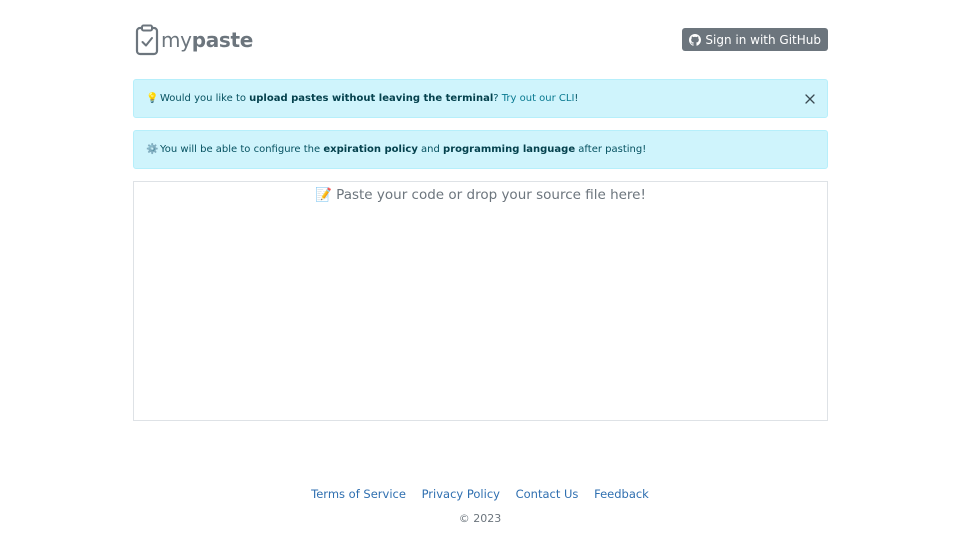  I want to click on config-alert-post: after pasting!, so click(611, 149).